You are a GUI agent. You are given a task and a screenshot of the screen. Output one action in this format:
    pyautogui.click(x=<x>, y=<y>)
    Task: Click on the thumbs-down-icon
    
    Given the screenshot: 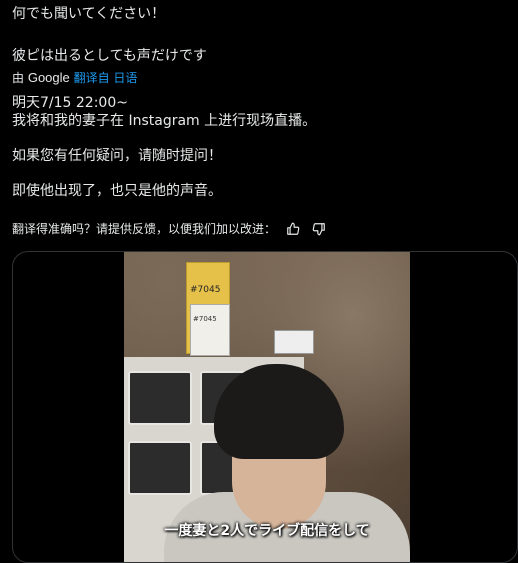 What is the action you would take?
    pyautogui.click(x=319, y=229)
    